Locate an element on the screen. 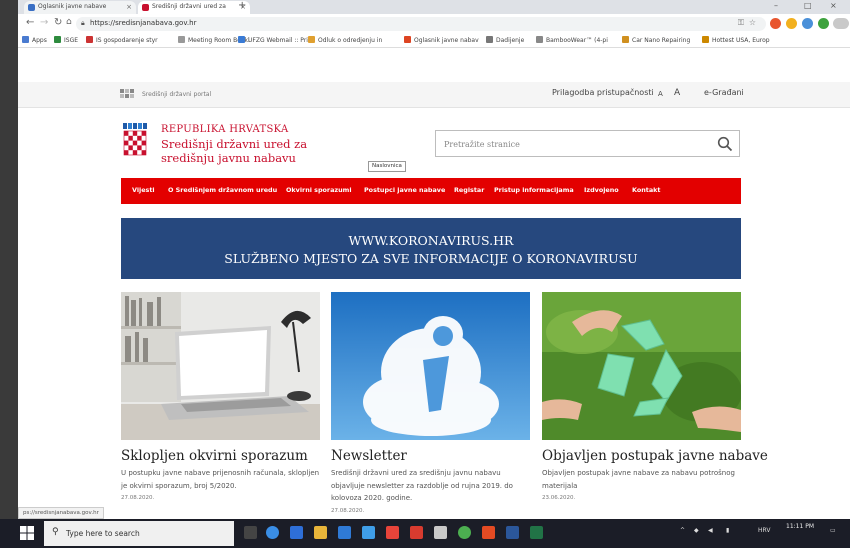  bookmark-item: Oglasnik javne nabav is located at coordinates (441, 40).